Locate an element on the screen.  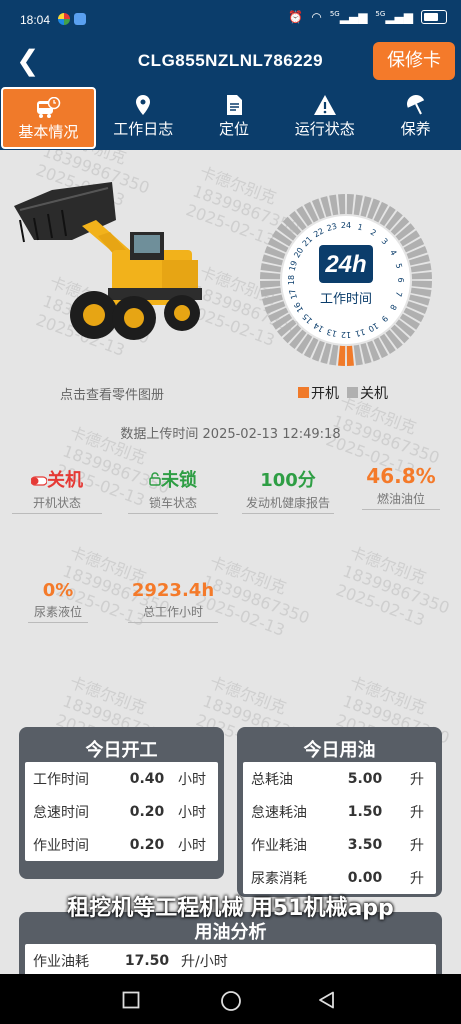
table-row: 作业时间 0.20 小时 is located at coordinates (119, 845).